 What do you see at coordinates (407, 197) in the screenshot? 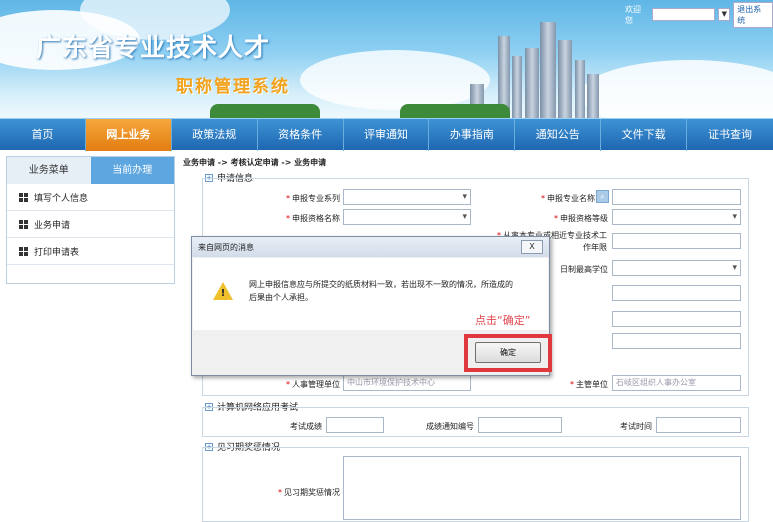
I see `series-select` at bounding box center [407, 197].